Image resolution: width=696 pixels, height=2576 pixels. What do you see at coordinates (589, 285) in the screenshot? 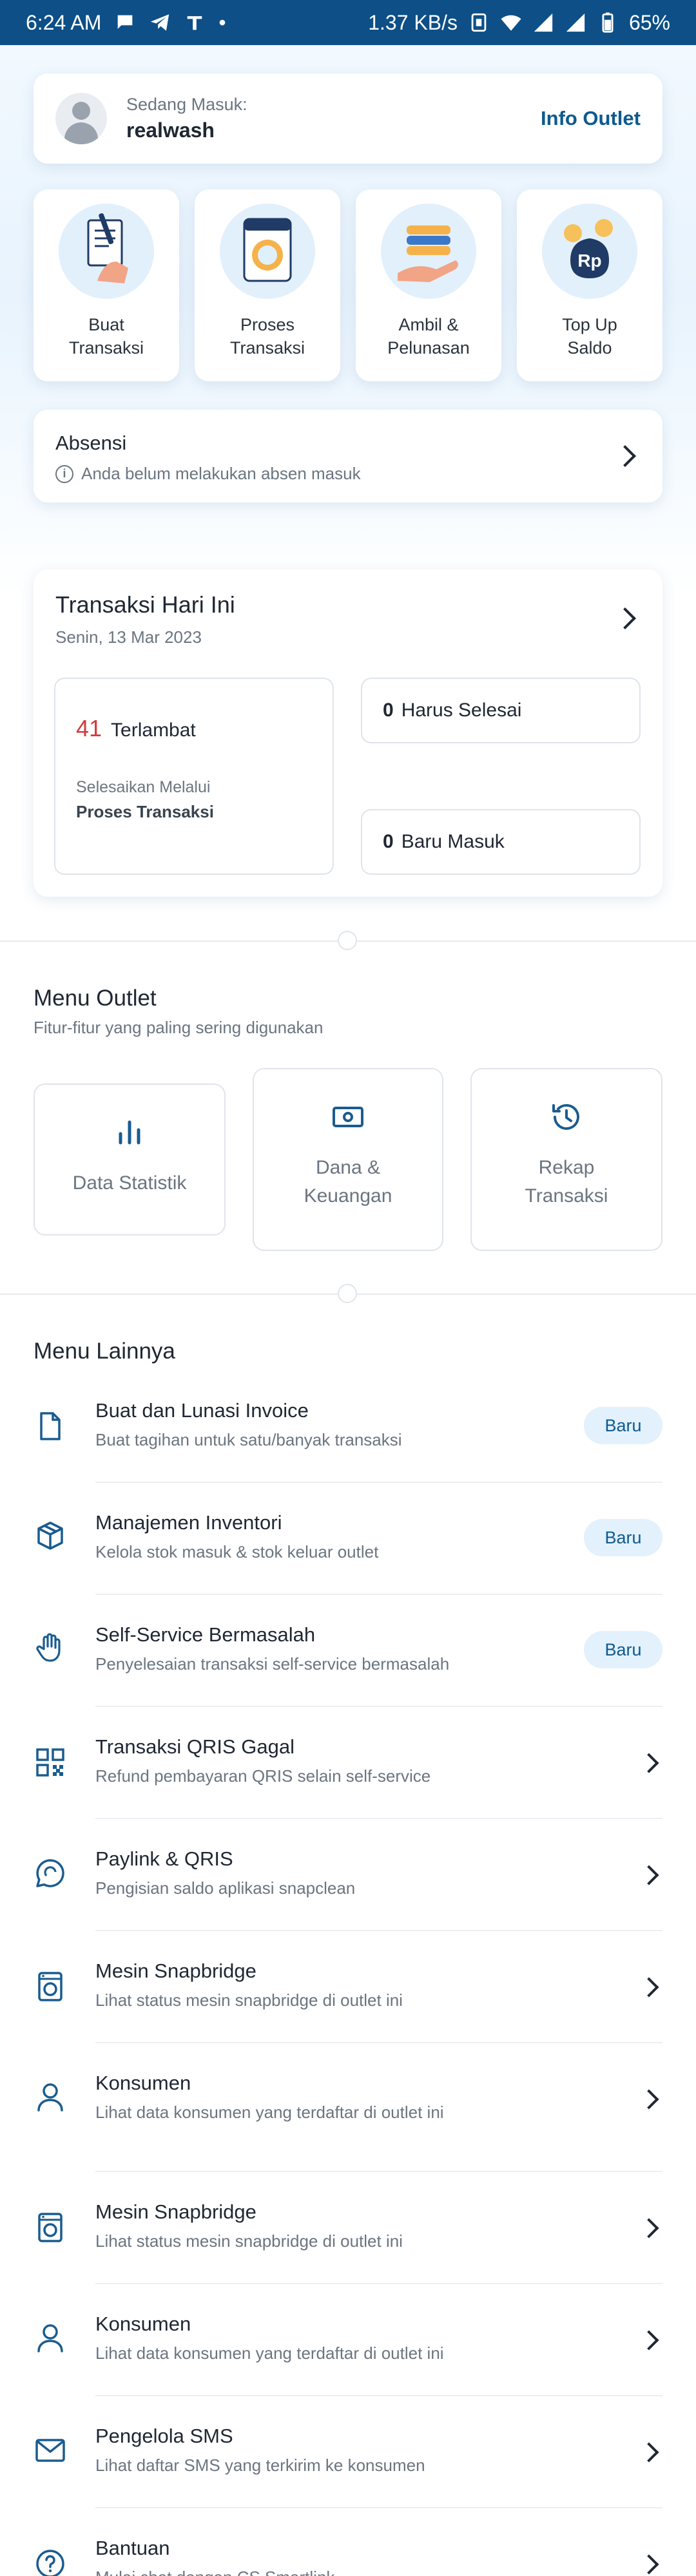
I see `tile-top-up-saldo: Rp Top Up Saldo` at bounding box center [589, 285].